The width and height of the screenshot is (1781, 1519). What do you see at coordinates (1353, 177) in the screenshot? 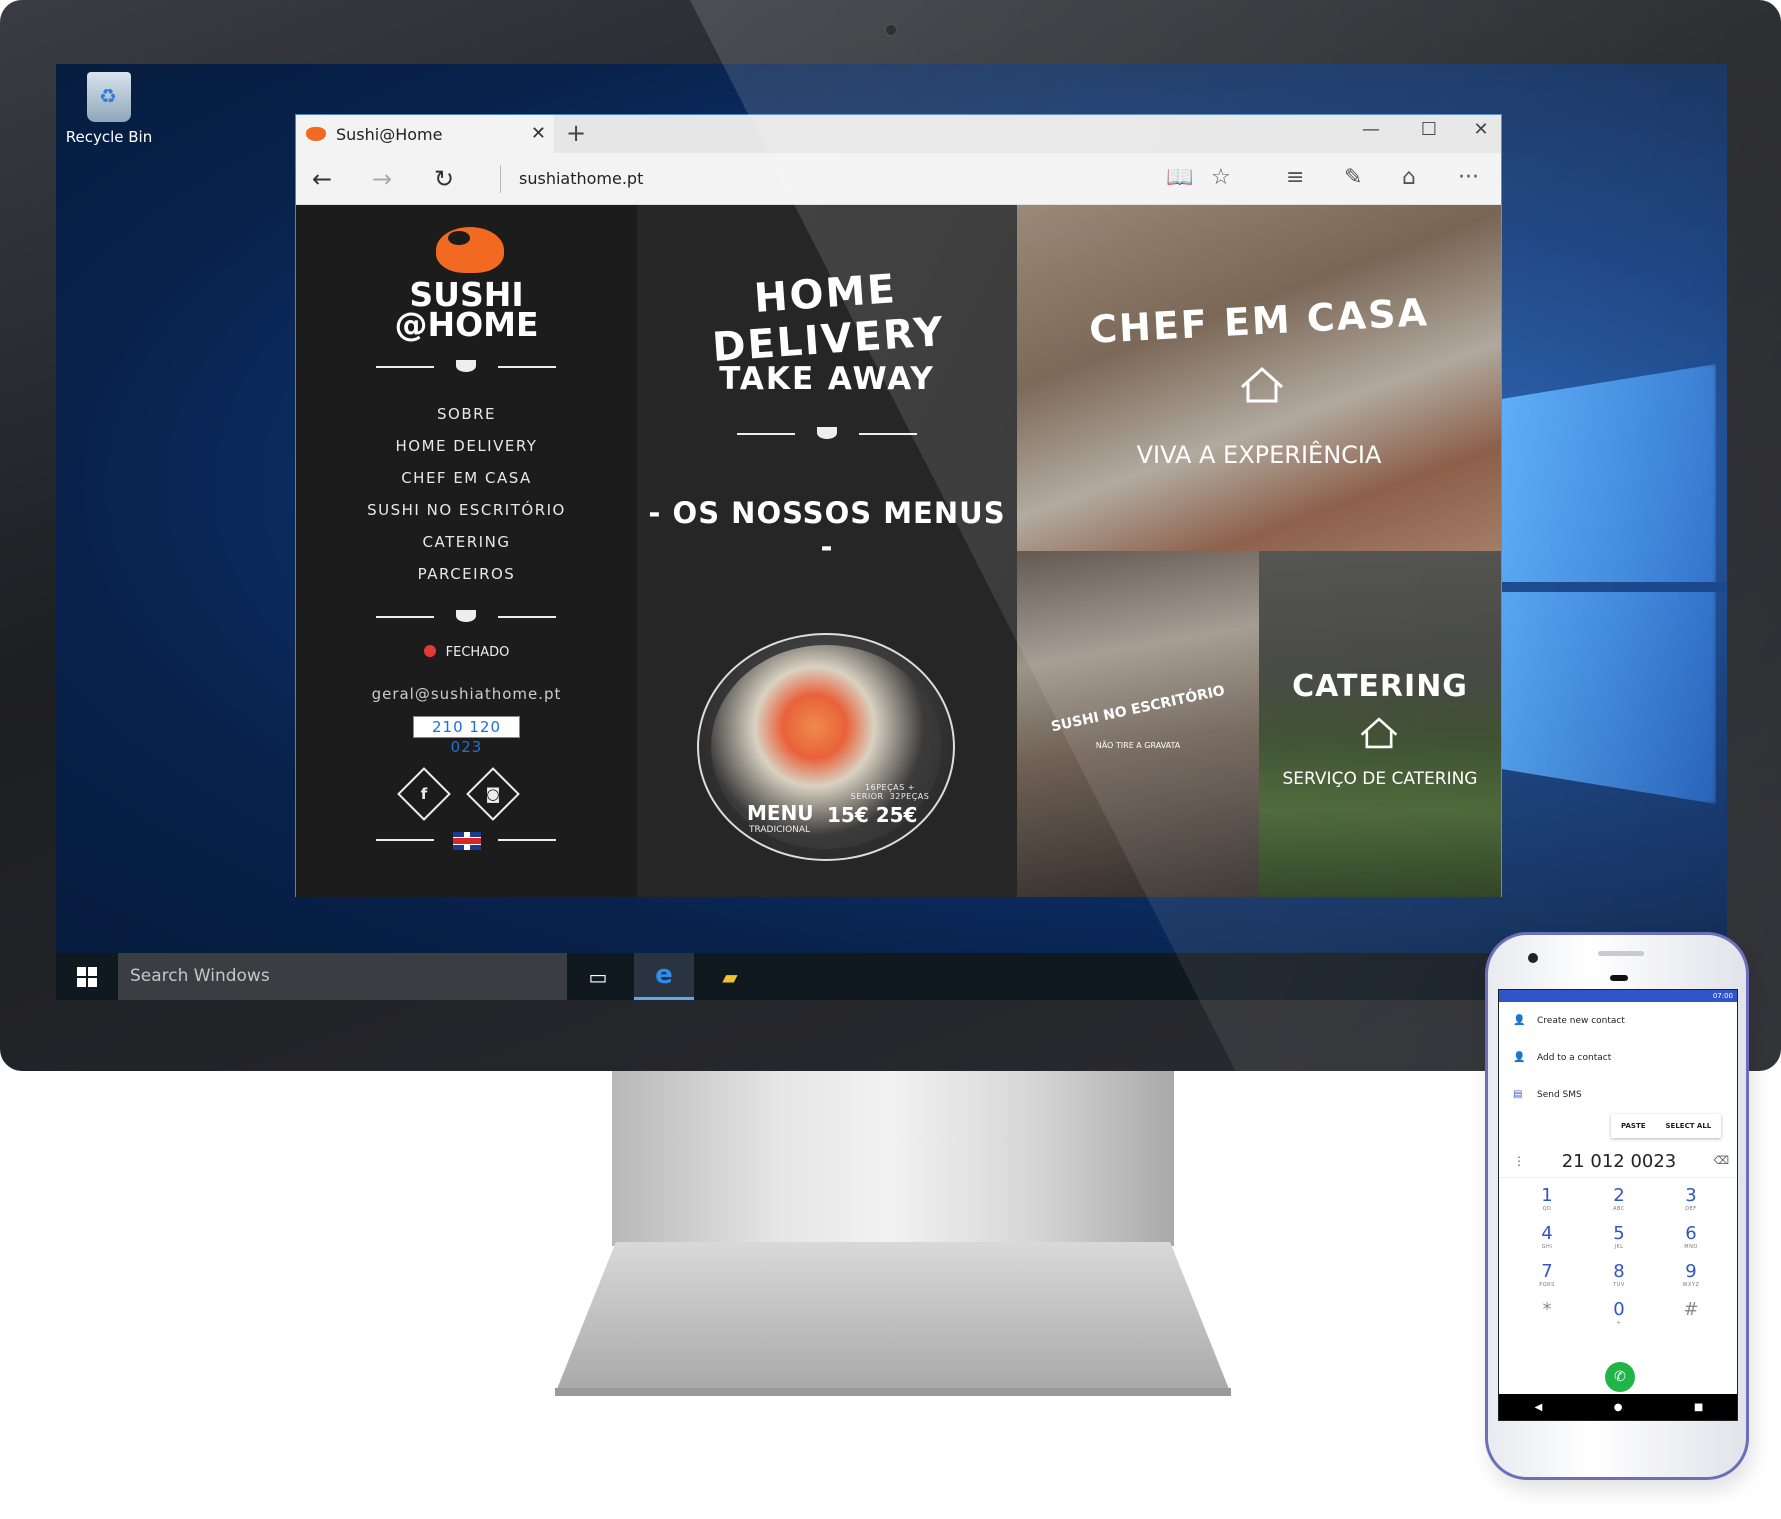
I see `web-note-icon: ✎` at bounding box center [1353, 177].